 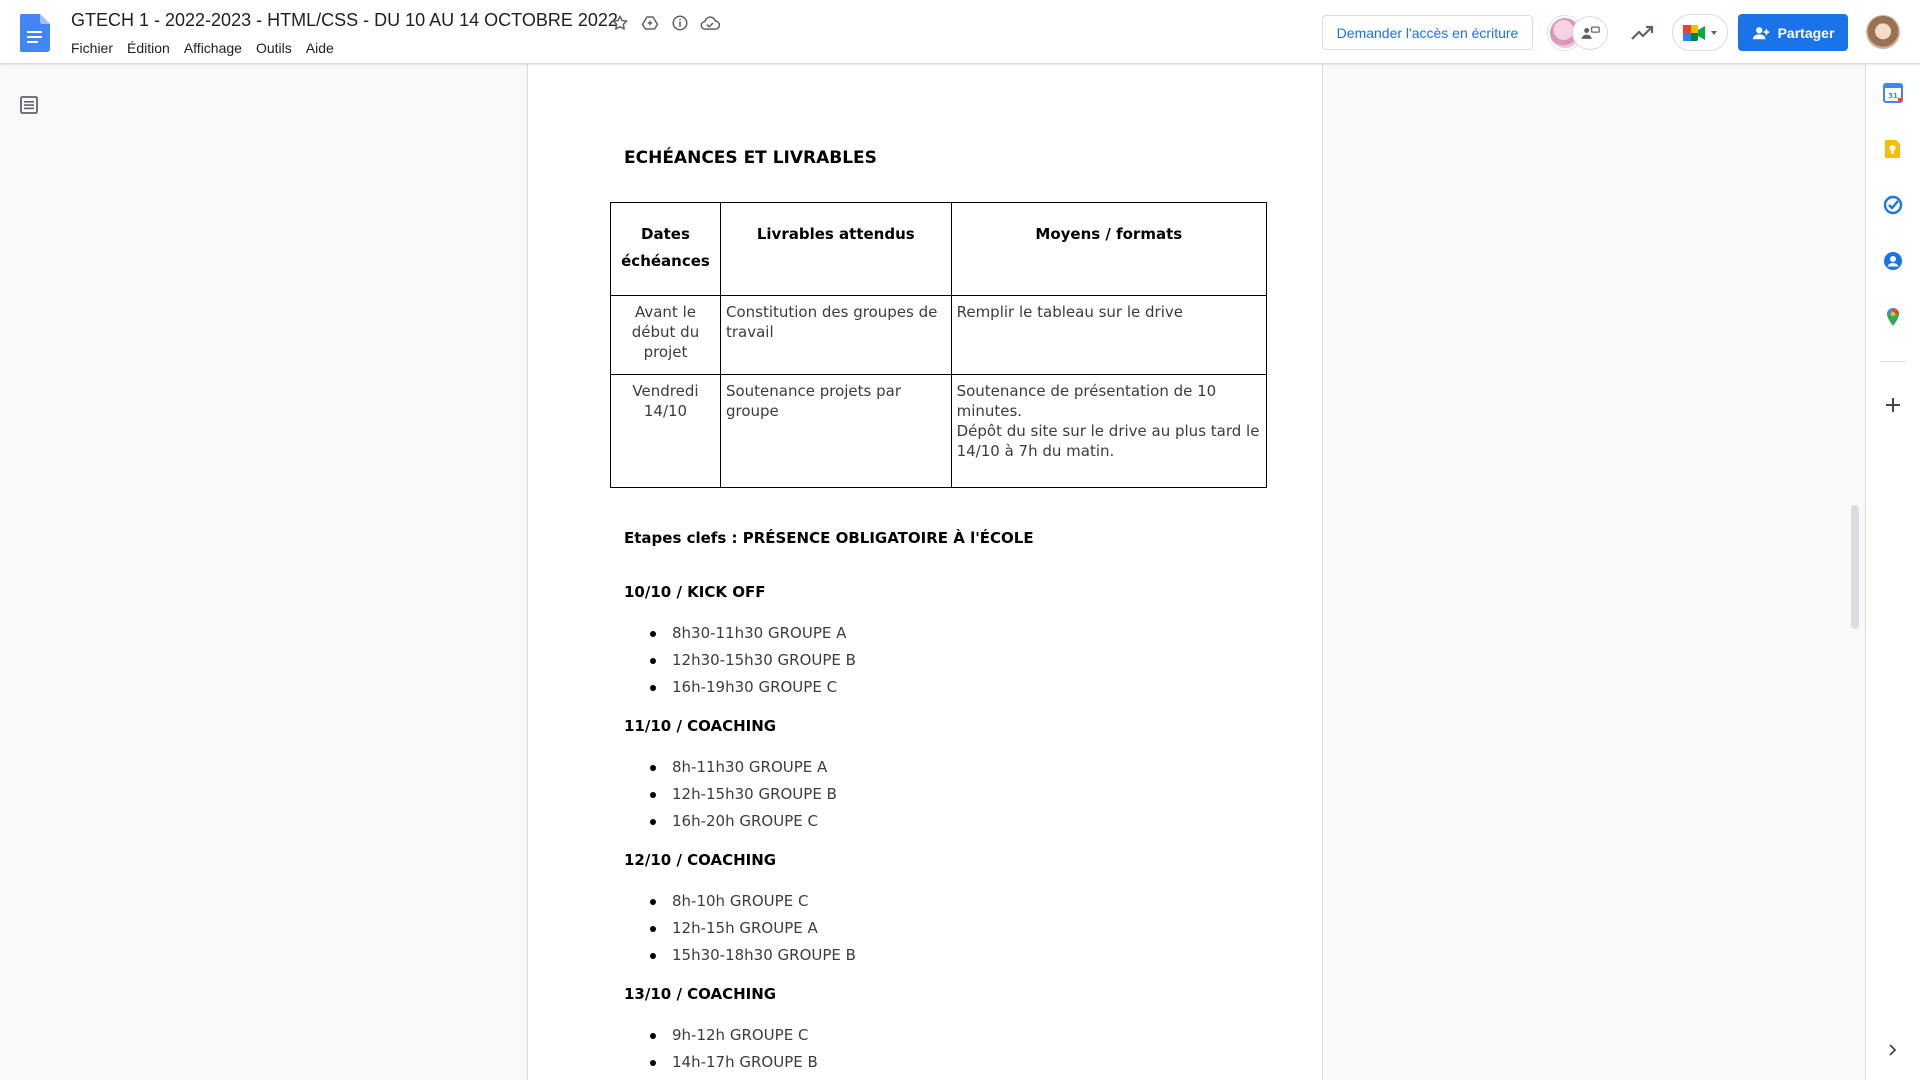 What do you see at coordinates (148, 48) in the screenshot?
I see `menu-edition: Édition` at bounding box center [148, 48].